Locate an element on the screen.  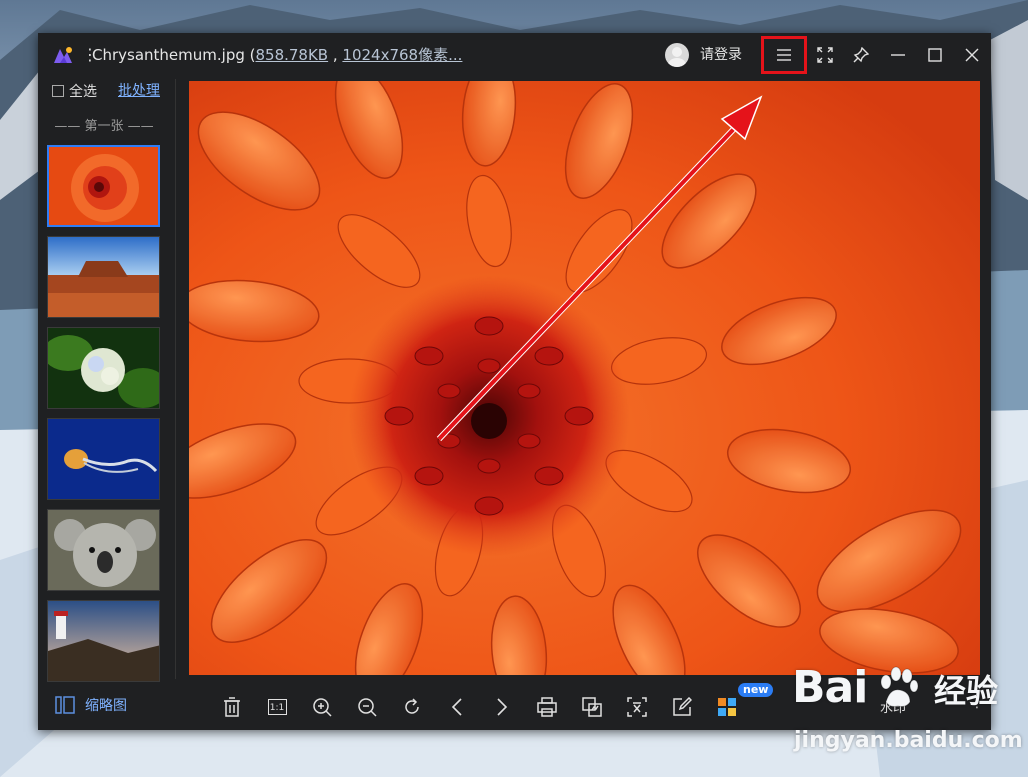
select-all-checkbox is located at coordinates (58, 91).